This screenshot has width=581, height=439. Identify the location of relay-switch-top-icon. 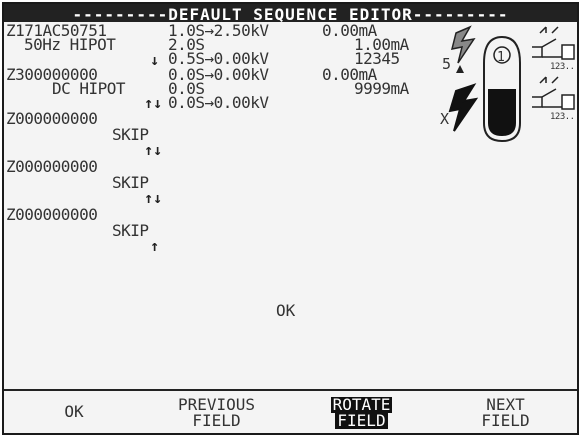
(553, 43).